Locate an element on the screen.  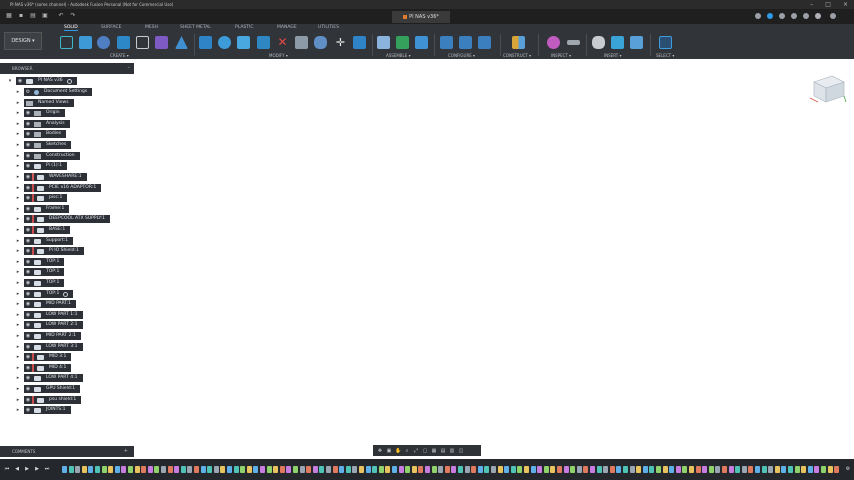
activate-radio-icon is located at coordinates (69, 81).